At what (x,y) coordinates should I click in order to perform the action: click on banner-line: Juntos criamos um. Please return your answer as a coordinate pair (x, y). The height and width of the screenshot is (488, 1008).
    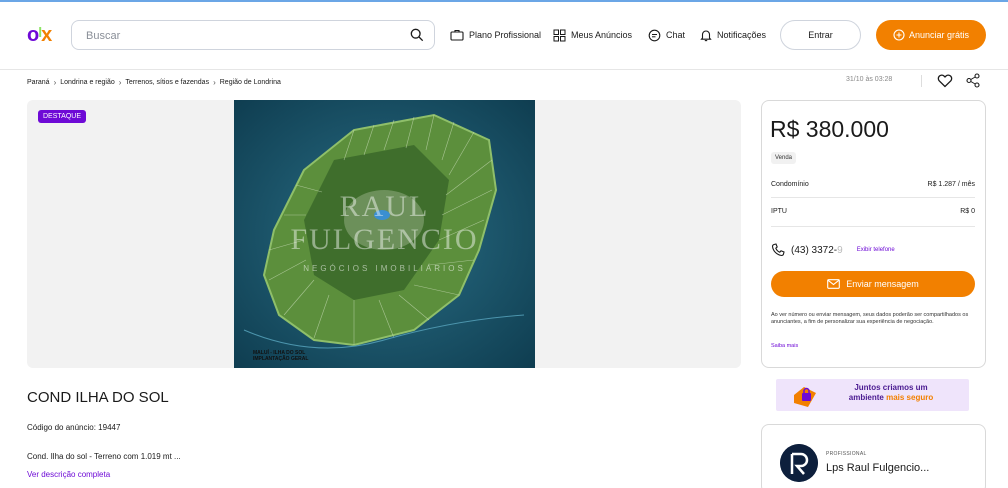
    Looking at the image, I should click on (891, 387).